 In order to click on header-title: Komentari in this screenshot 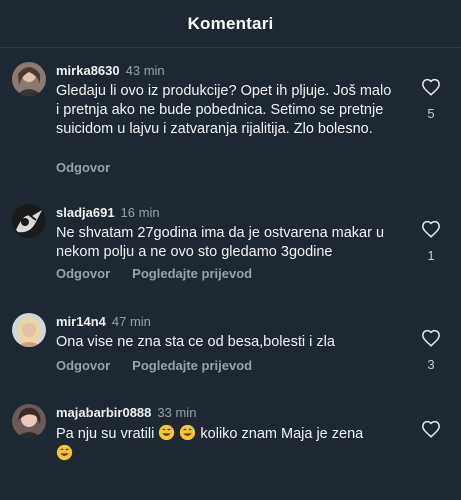, I will do `click(230, 23)`.